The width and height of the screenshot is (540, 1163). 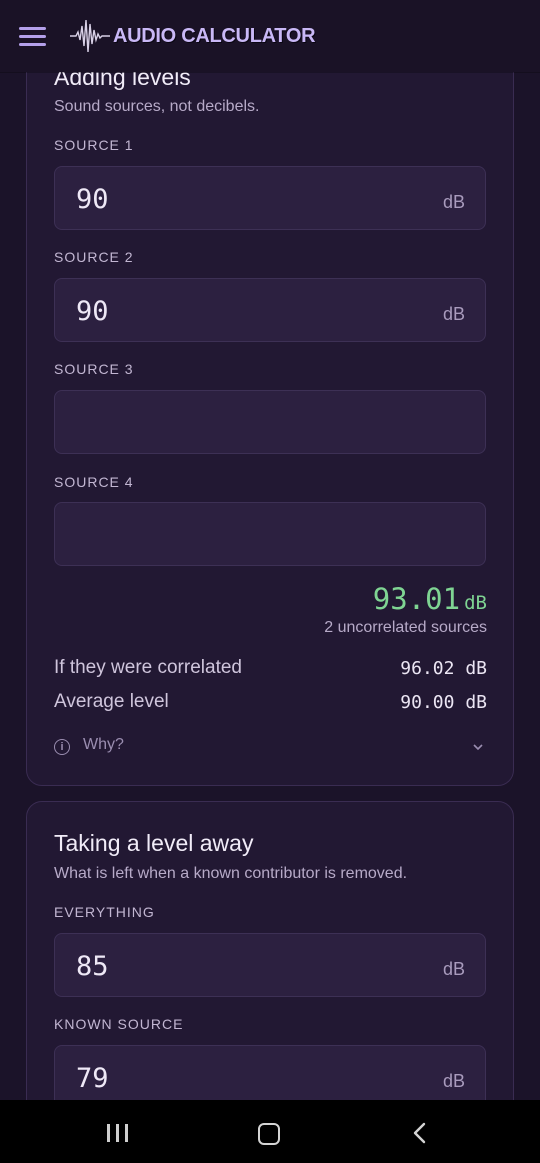 I want to click on average-value: 90.00 dB, so click(x=443, y=702).